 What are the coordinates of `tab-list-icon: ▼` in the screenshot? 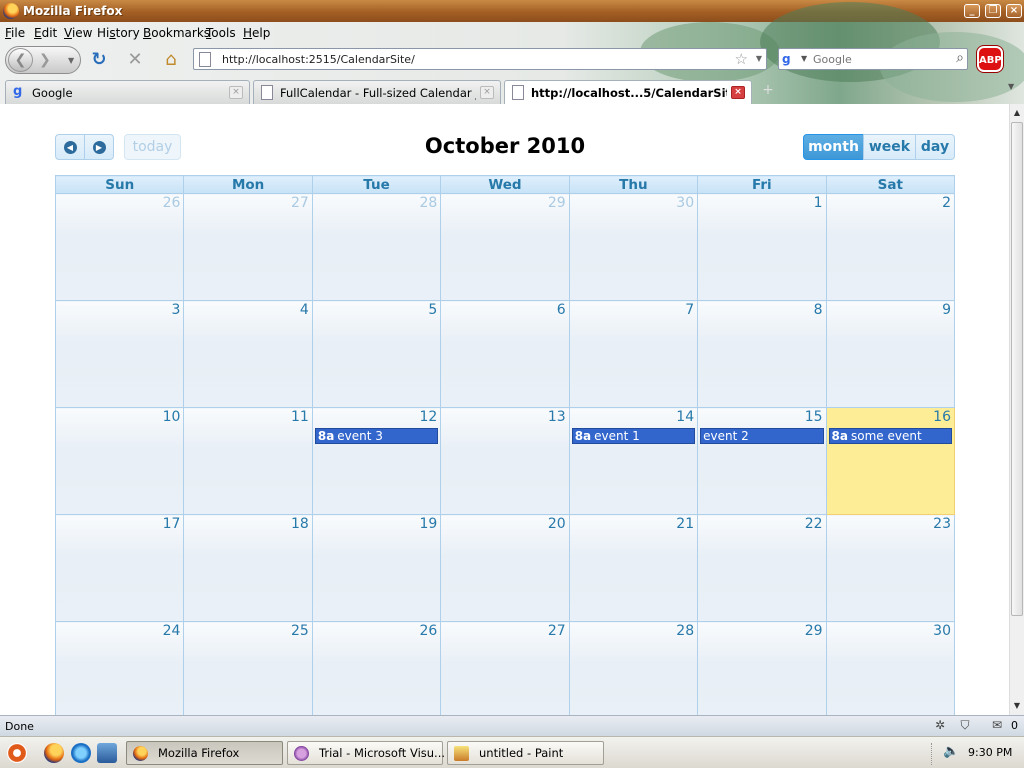 It's located at (1015, 92).